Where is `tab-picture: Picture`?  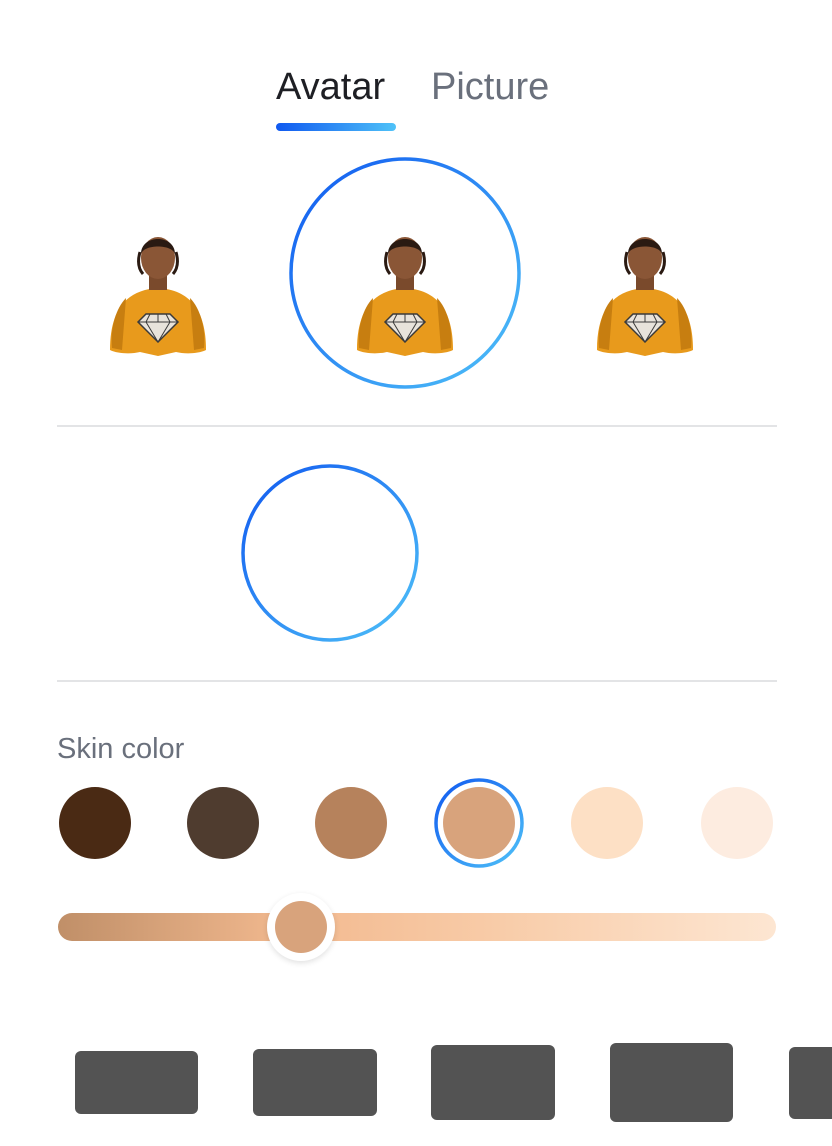
tab-picture: Picture is located at coordinates (496, 87).